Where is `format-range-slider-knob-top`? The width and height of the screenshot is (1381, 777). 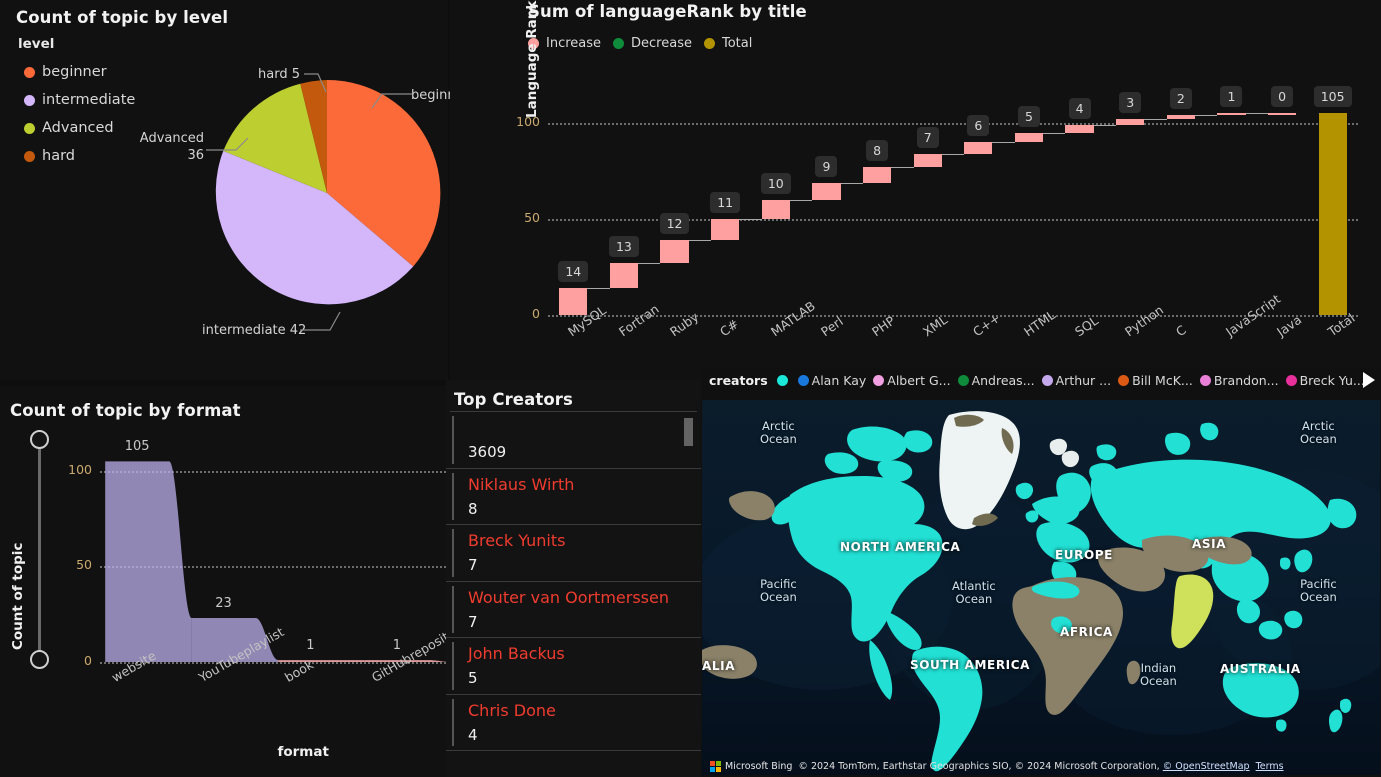
format-range-slider-knob-top is located at coordinates (39, 439).